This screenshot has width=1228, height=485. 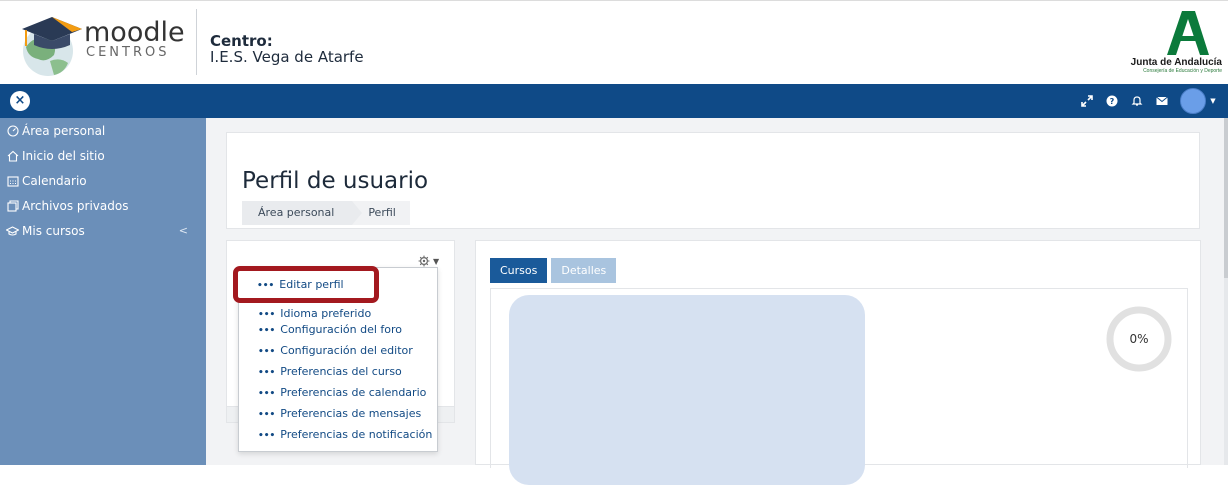 What do you see at coordinates (12, 155) in the screenshot?
I see `home-icon` at bounding box center [12, 155].